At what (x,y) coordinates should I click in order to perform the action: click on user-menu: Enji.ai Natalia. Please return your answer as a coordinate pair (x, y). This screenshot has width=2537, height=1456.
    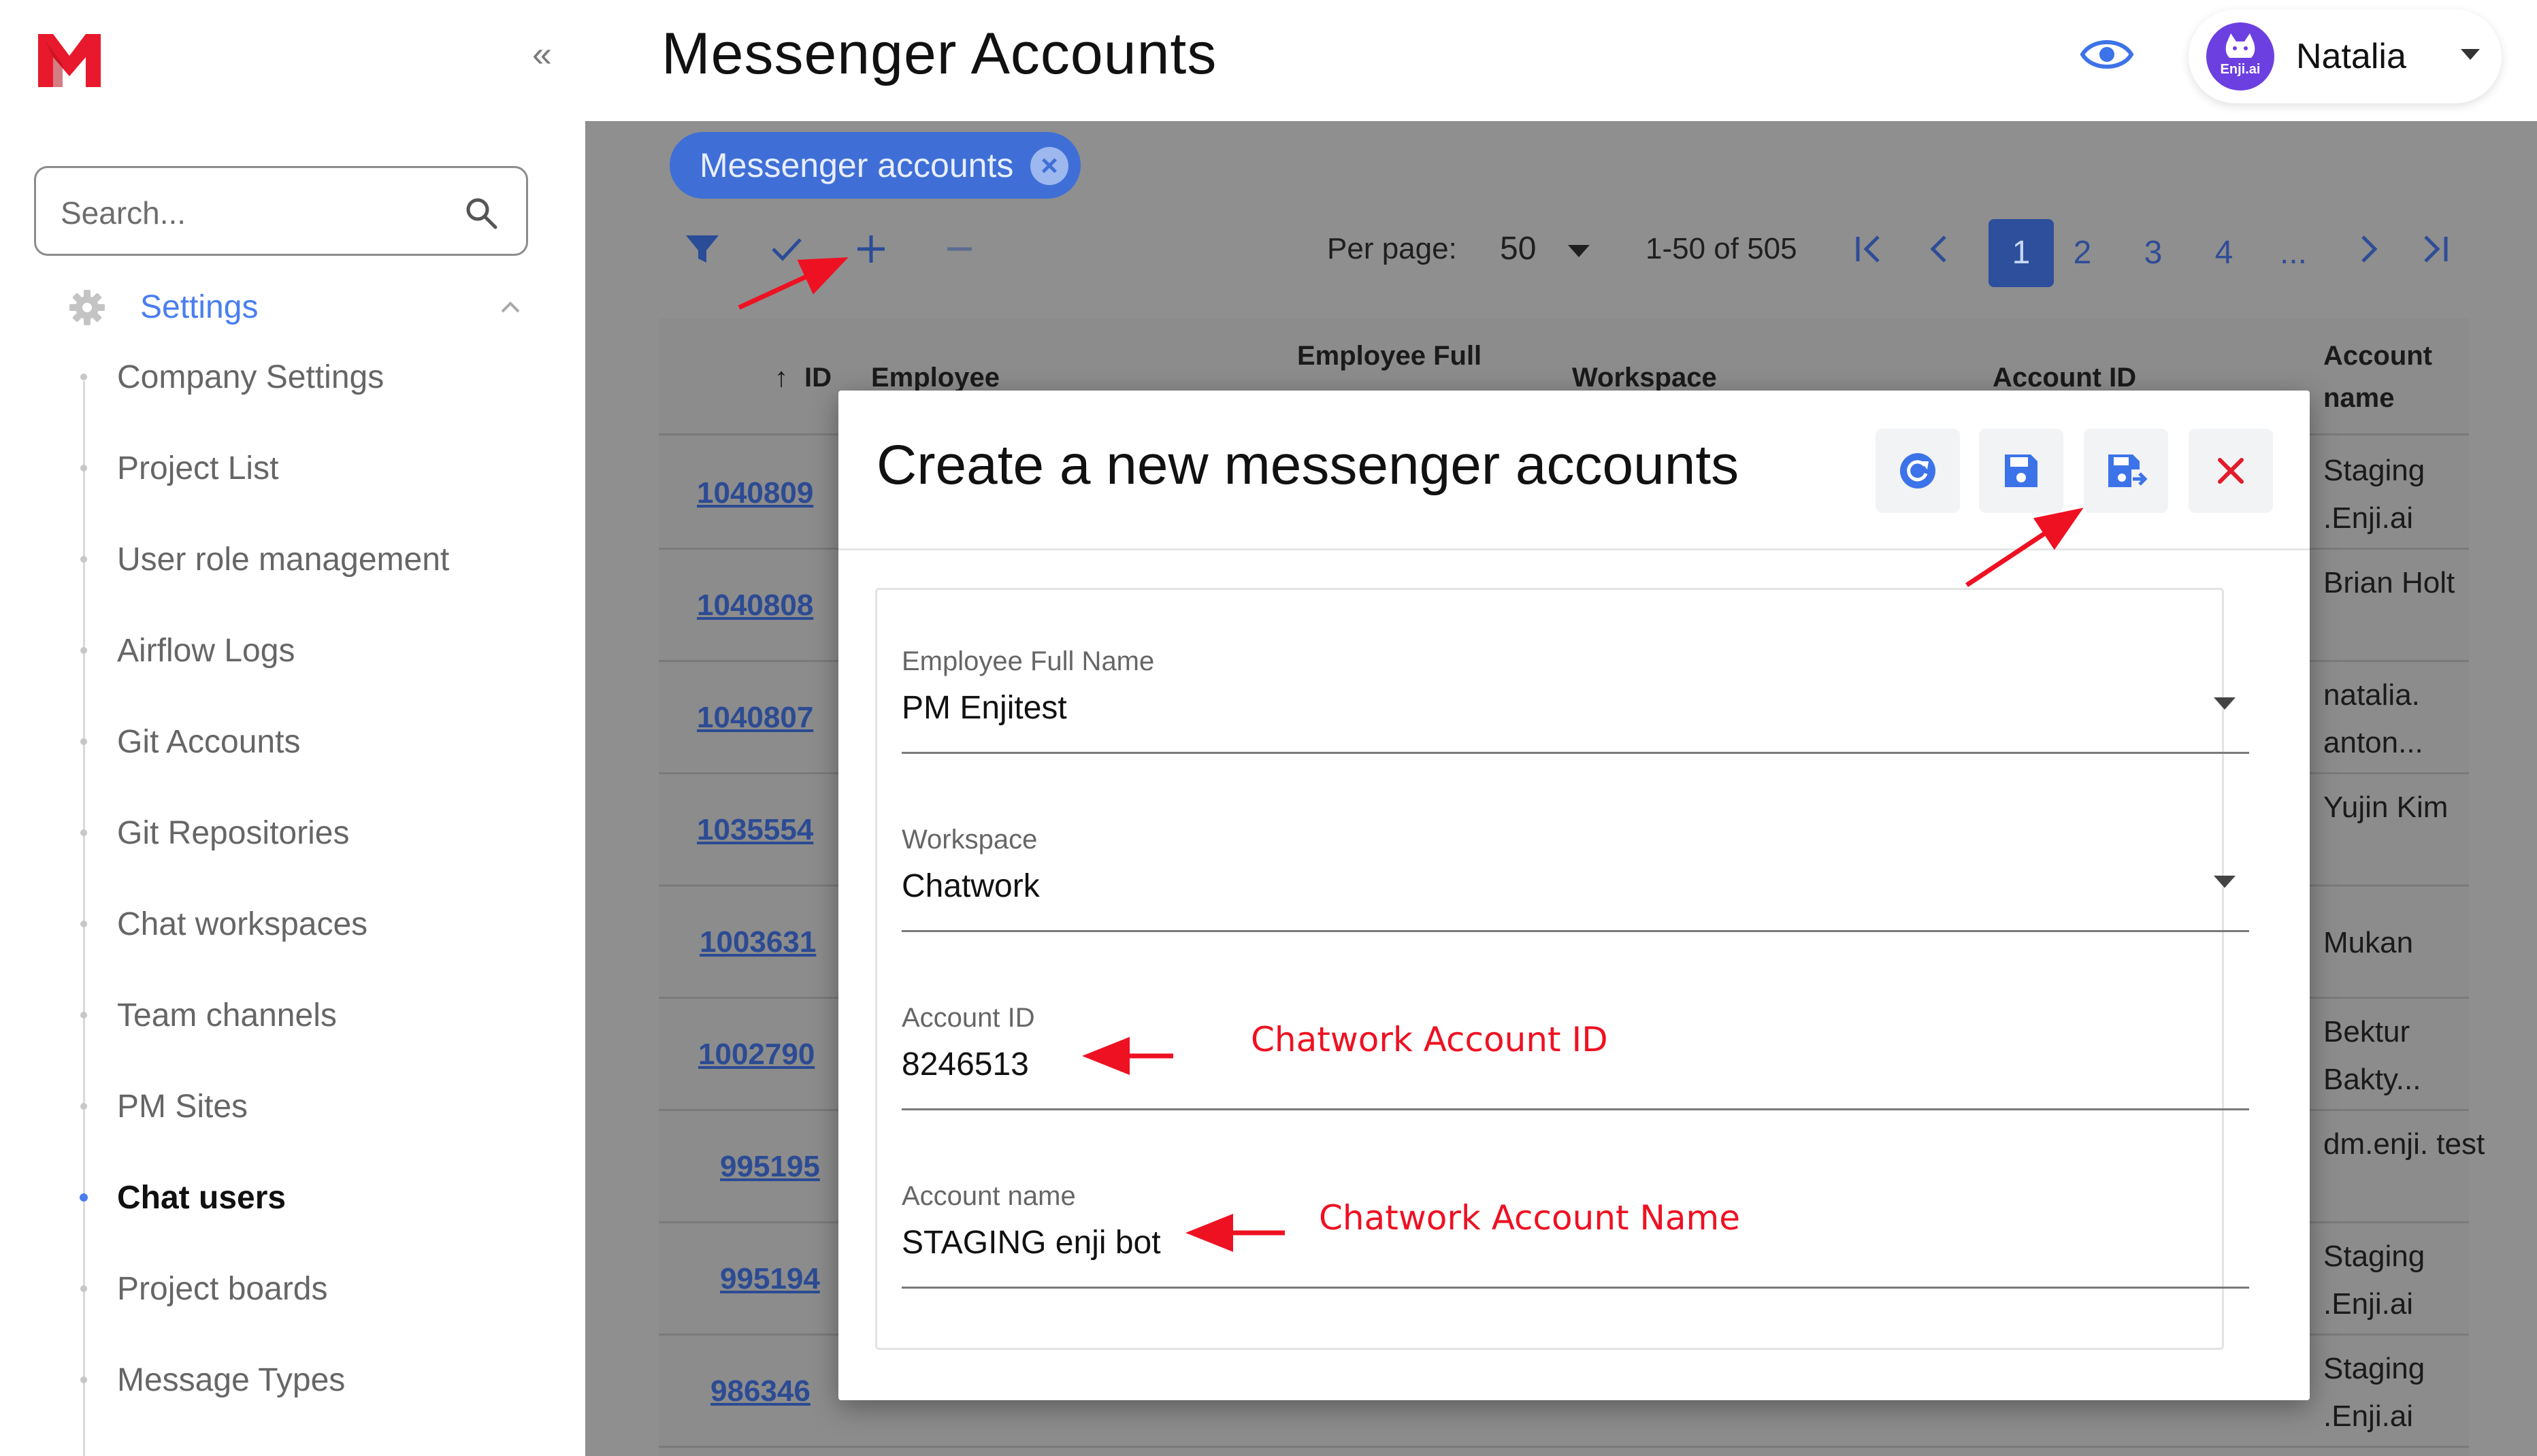
    Looking at the image, I should click on (2345, 57).